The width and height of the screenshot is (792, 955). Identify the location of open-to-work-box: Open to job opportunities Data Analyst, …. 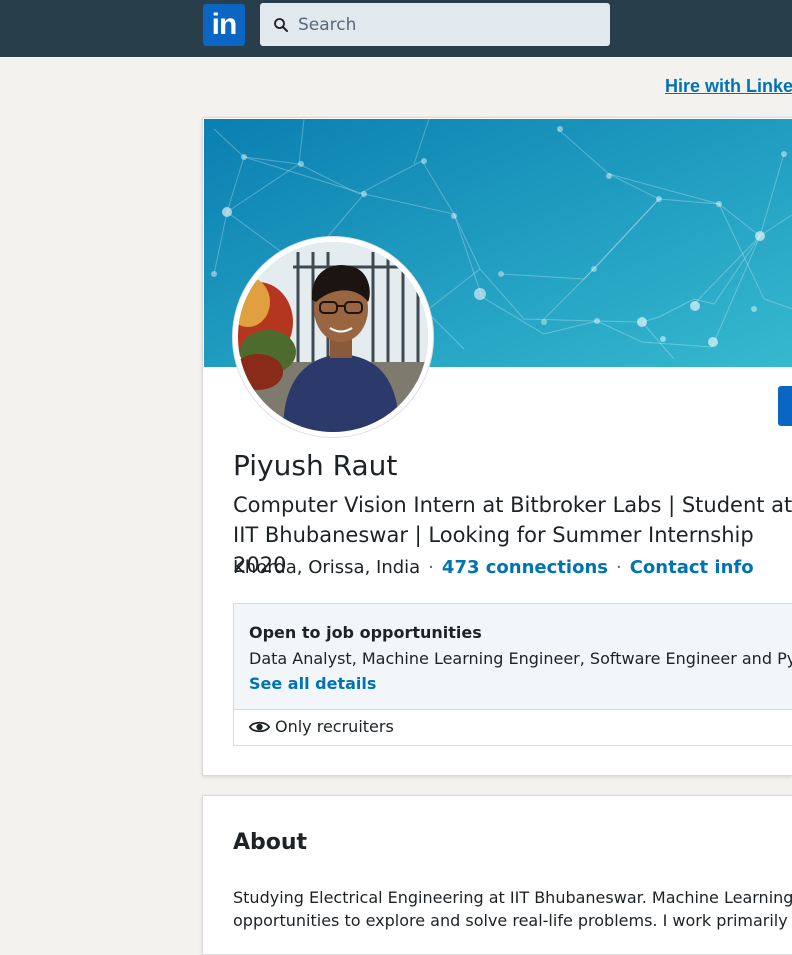
(512, 674).